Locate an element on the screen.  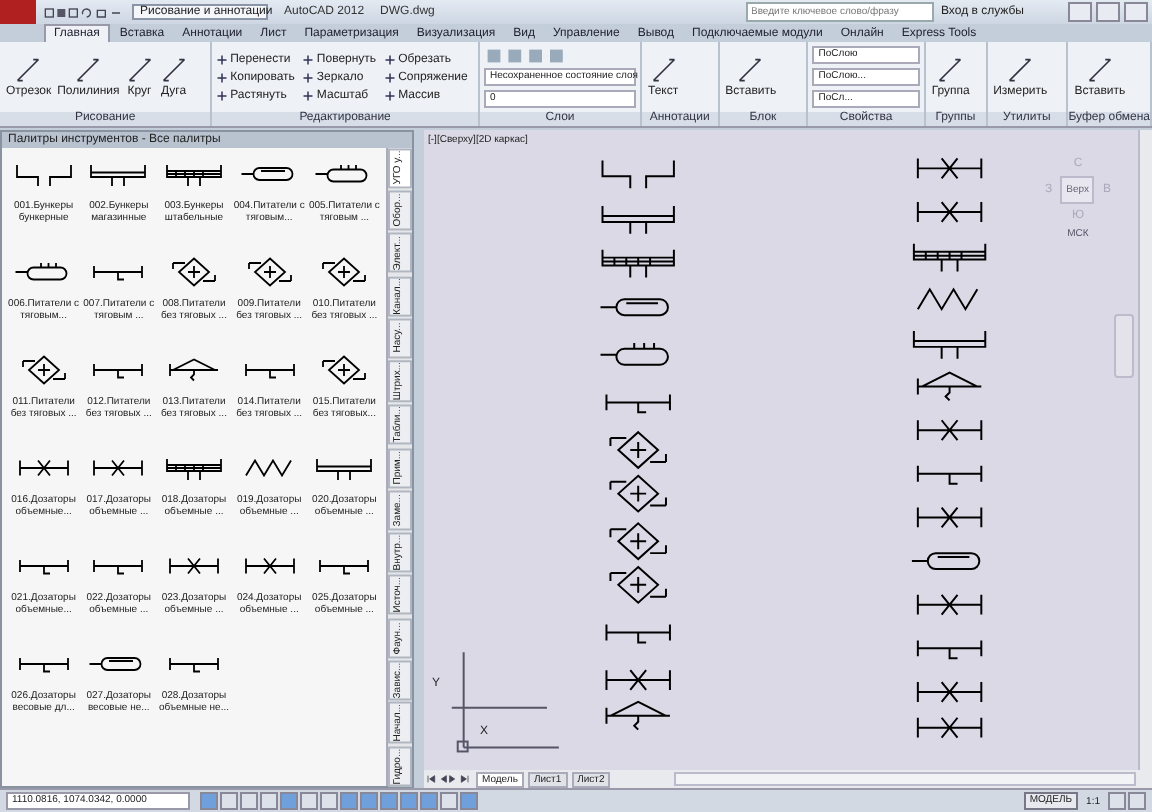
tab-navigation-icon is located at coordinates (448, 779).